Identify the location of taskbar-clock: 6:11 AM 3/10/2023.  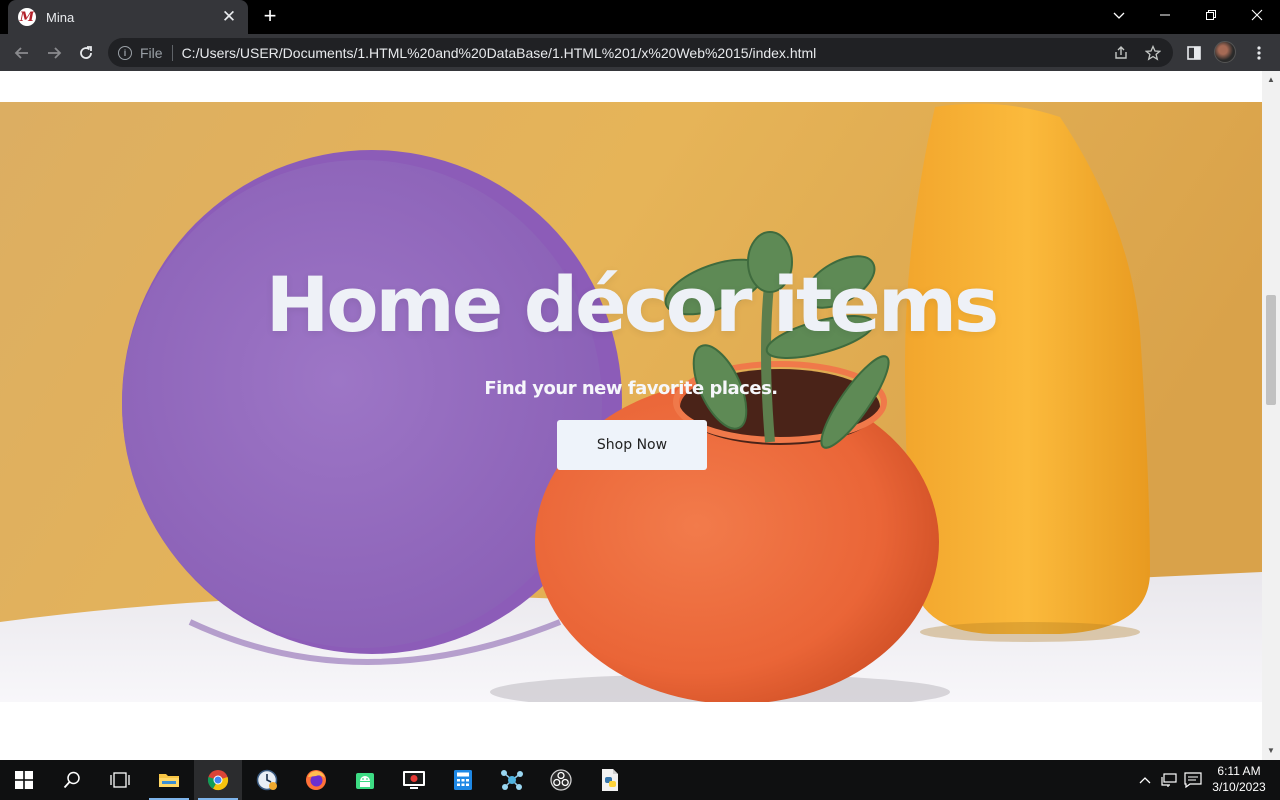
(1239, 779).